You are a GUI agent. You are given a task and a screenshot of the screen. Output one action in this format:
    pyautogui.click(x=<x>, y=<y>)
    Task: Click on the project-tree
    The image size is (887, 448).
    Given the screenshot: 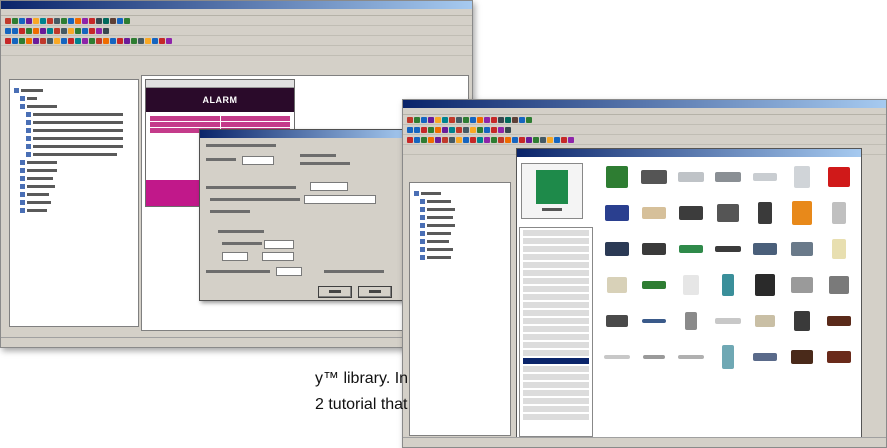 What is the action you would take?
    pyautogui.click(x=74, y=203)
    